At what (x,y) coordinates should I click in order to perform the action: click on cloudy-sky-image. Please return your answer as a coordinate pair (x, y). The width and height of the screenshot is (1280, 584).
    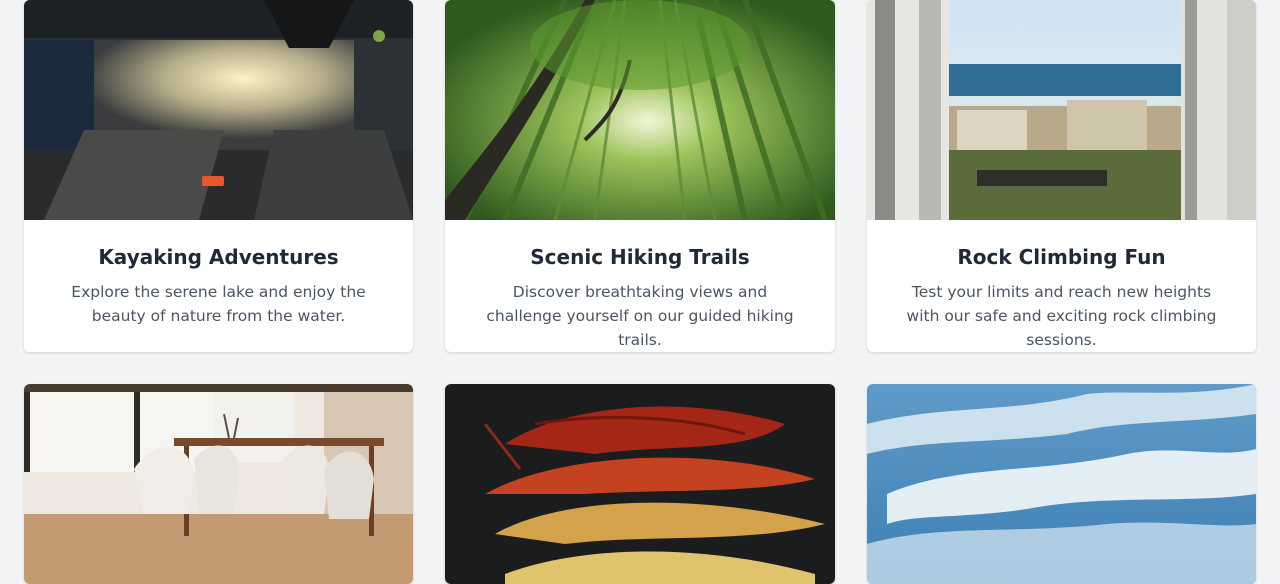
    Looking at the image, I should click on (1061, 484).